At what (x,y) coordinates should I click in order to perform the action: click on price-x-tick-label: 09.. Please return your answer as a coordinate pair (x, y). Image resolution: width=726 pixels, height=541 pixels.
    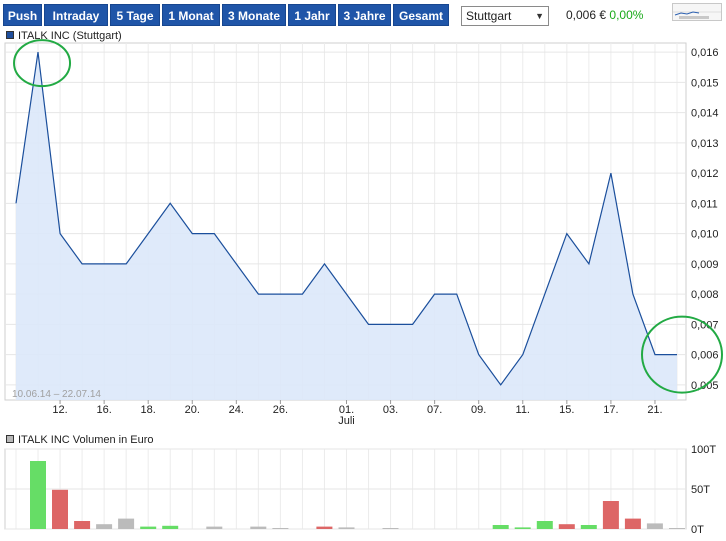
    Looking at the image, I should click on (478, 410).